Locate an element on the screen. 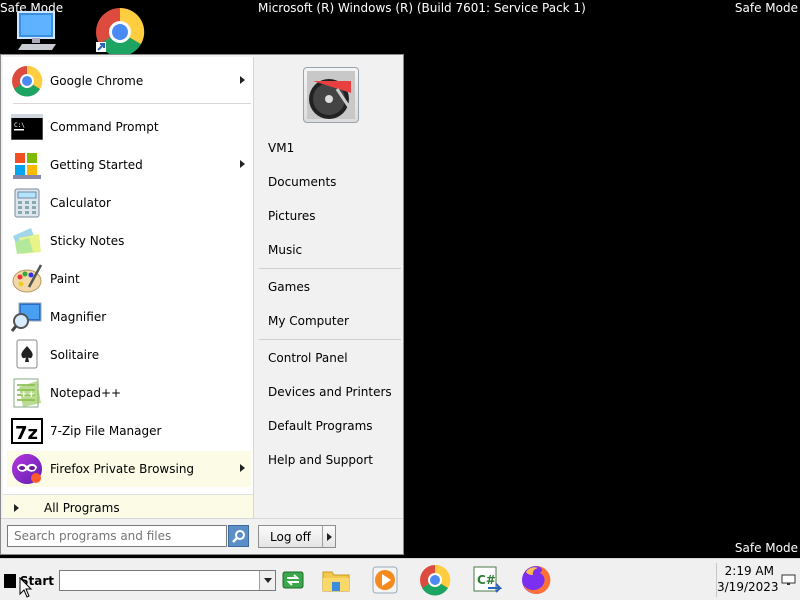  media-player-icon is located at coordinates (385, 580).